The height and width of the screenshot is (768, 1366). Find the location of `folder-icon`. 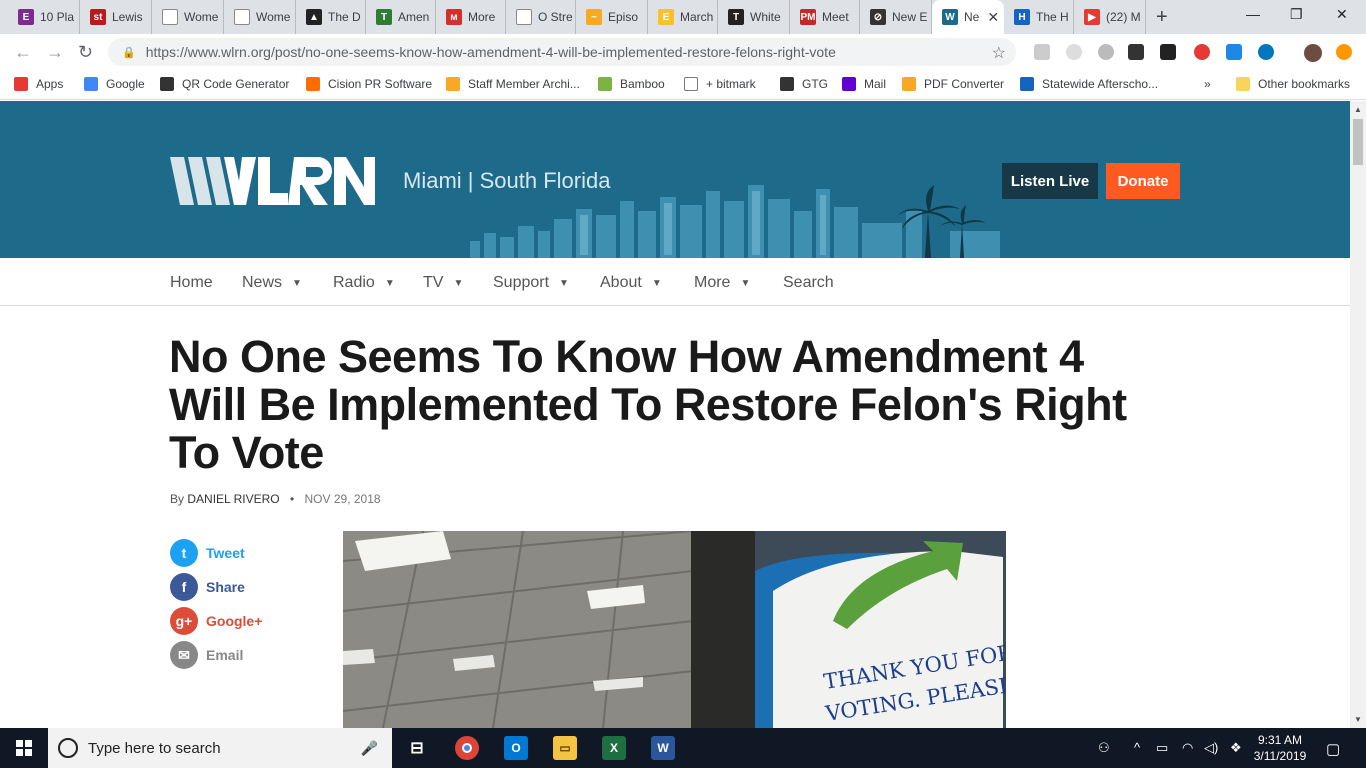

folder-icon is located at coordinates (1243, 84).